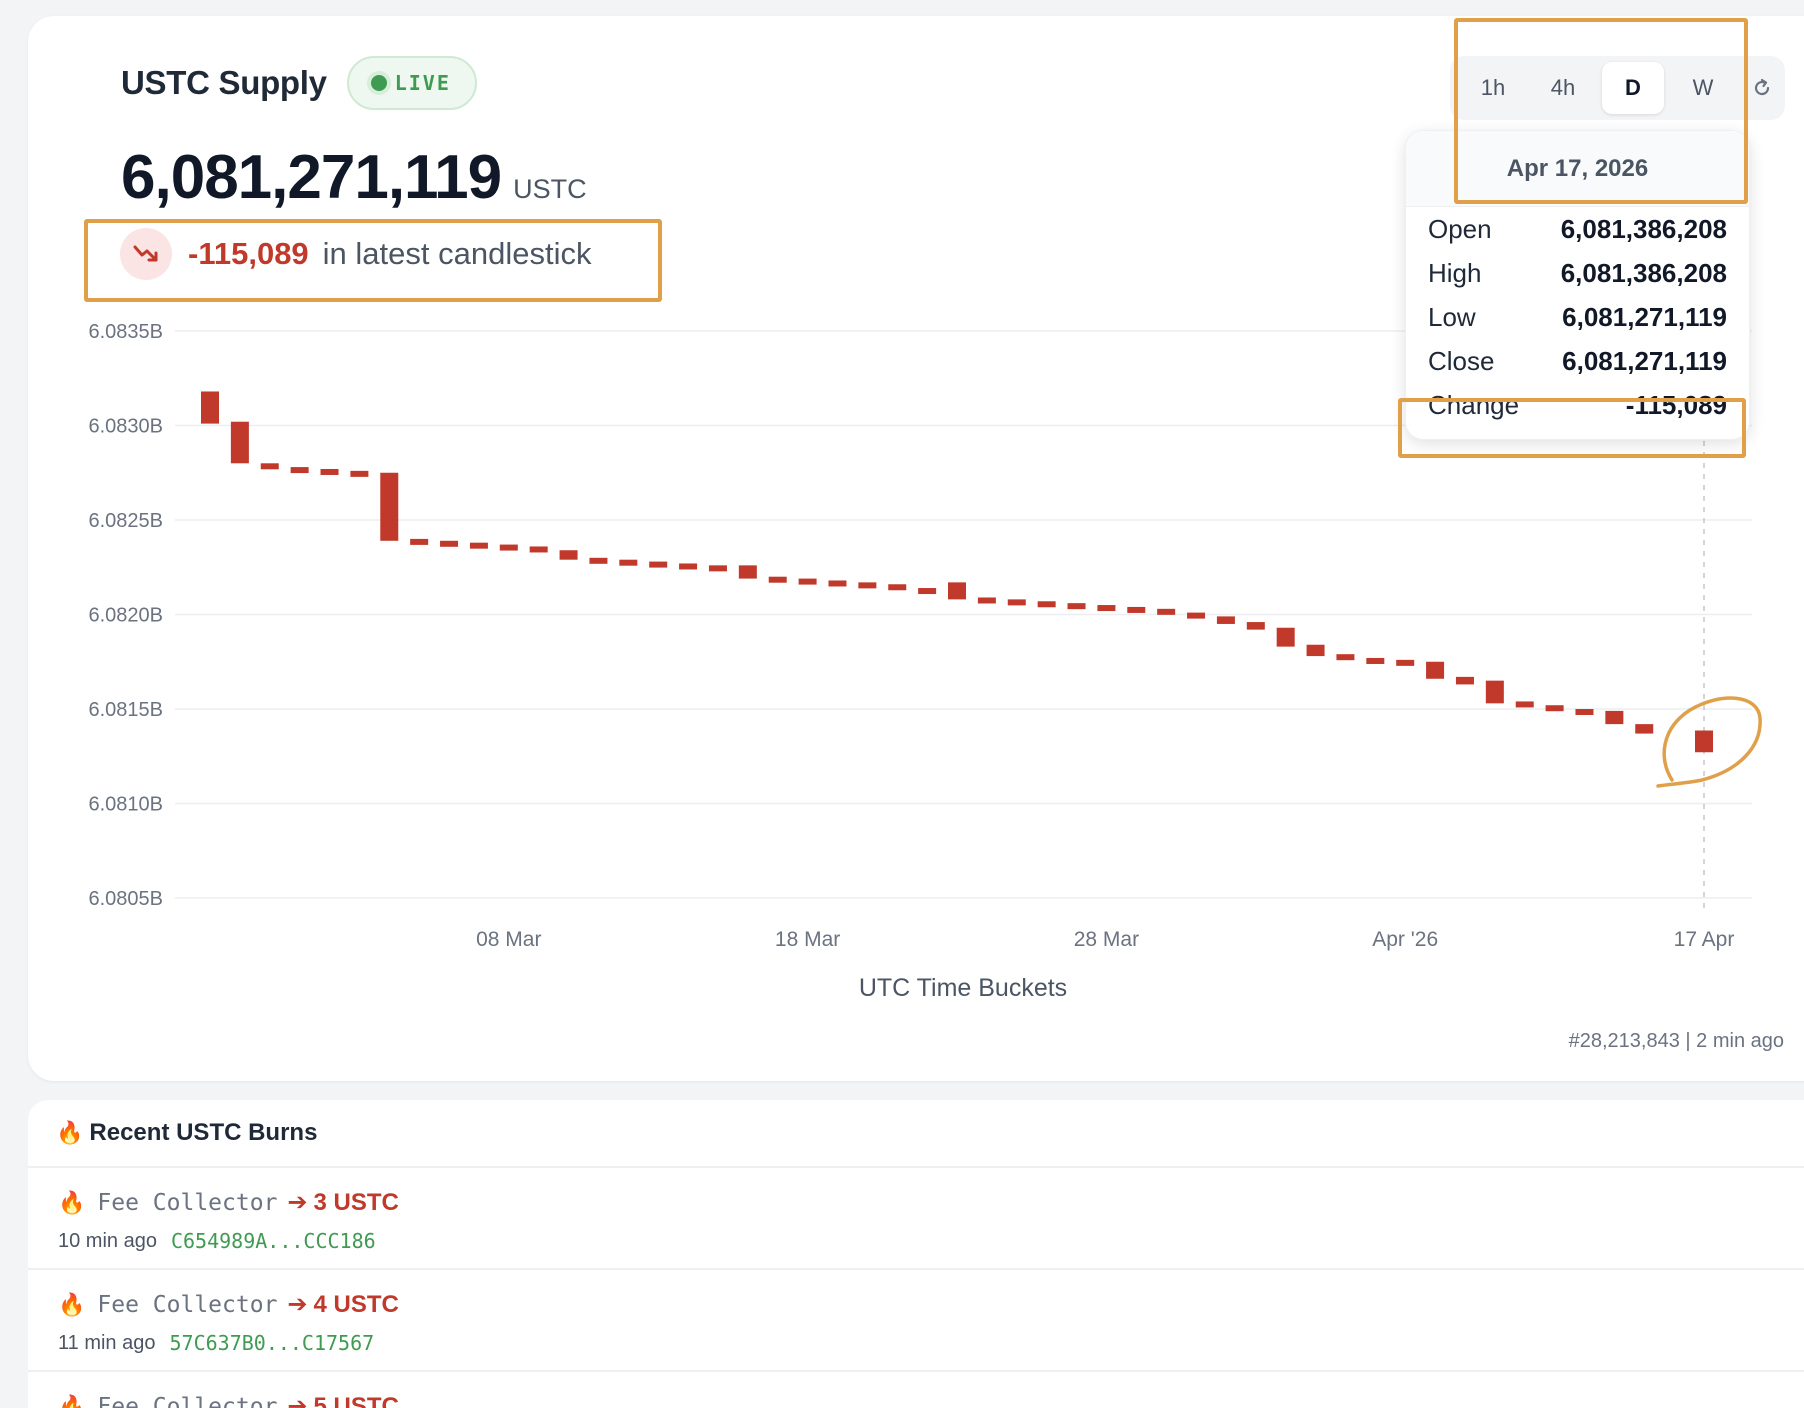 This screenshot has height=1408, width=1804. Describe the element at coordinates (1577, 169) in the screenshot. I see `tooltip-date: Apr 17, 2026` at that location.